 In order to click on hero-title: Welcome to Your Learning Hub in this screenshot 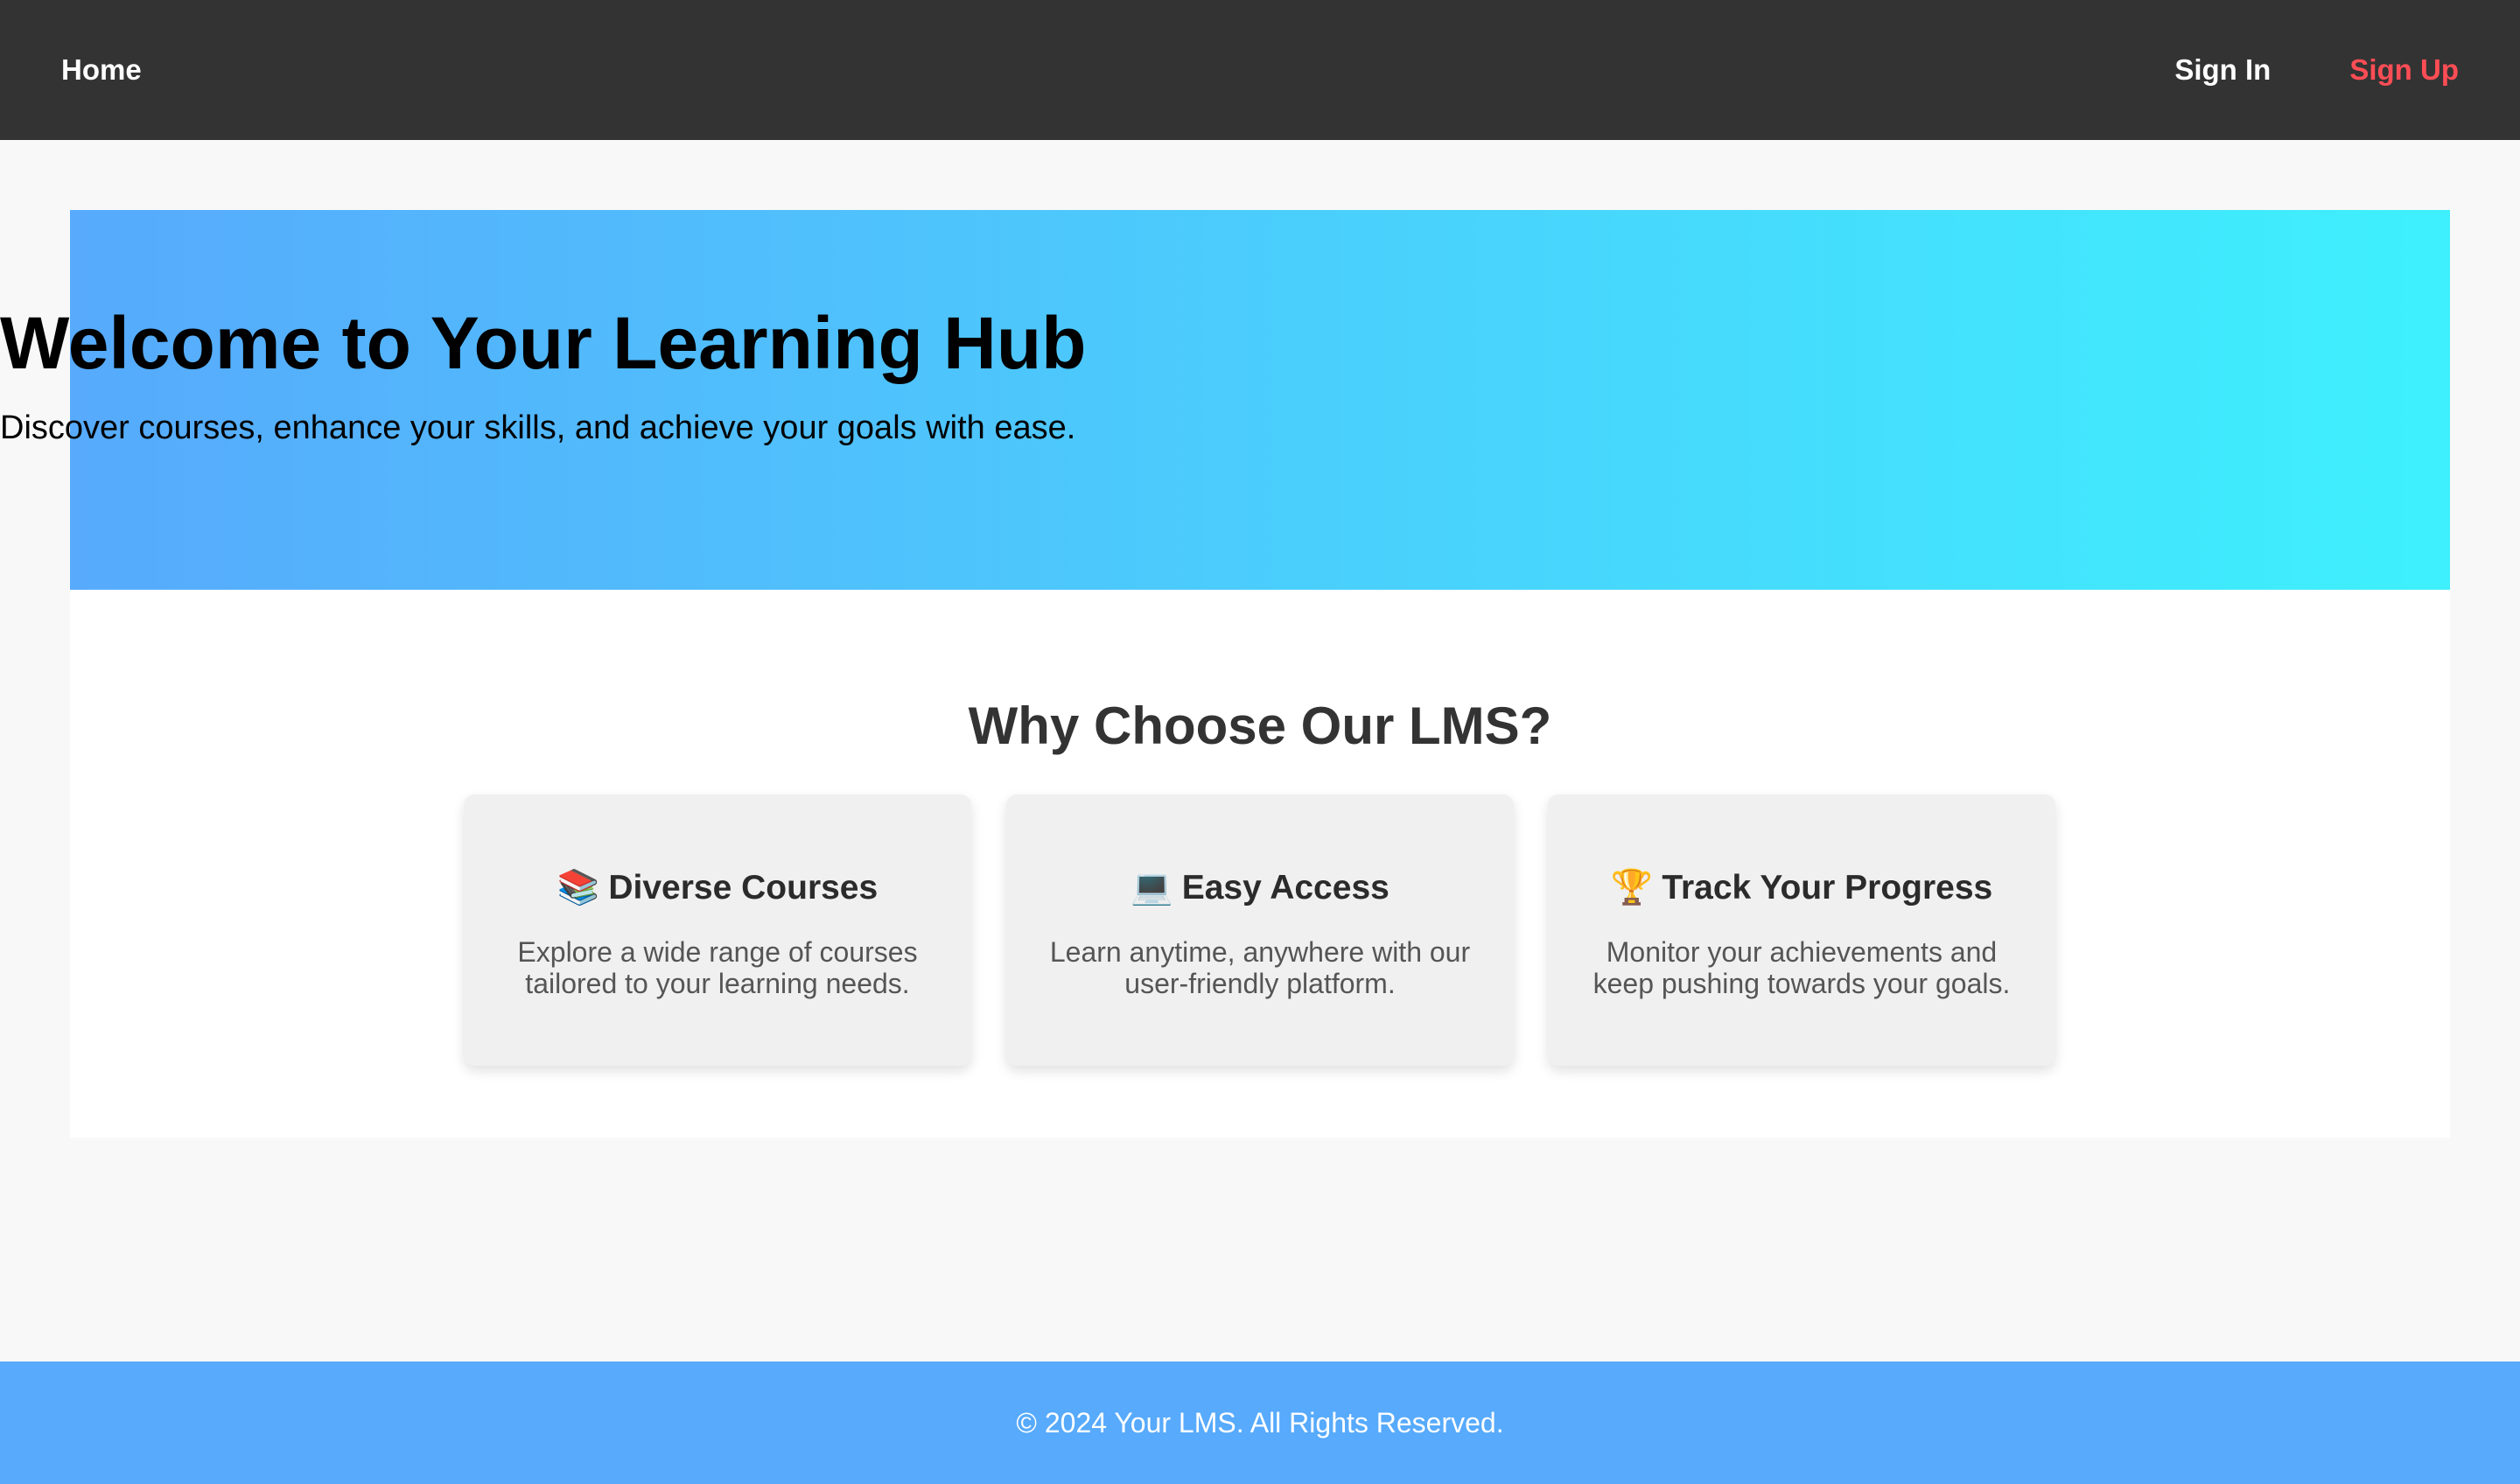, I will do `click(543, 343)`.